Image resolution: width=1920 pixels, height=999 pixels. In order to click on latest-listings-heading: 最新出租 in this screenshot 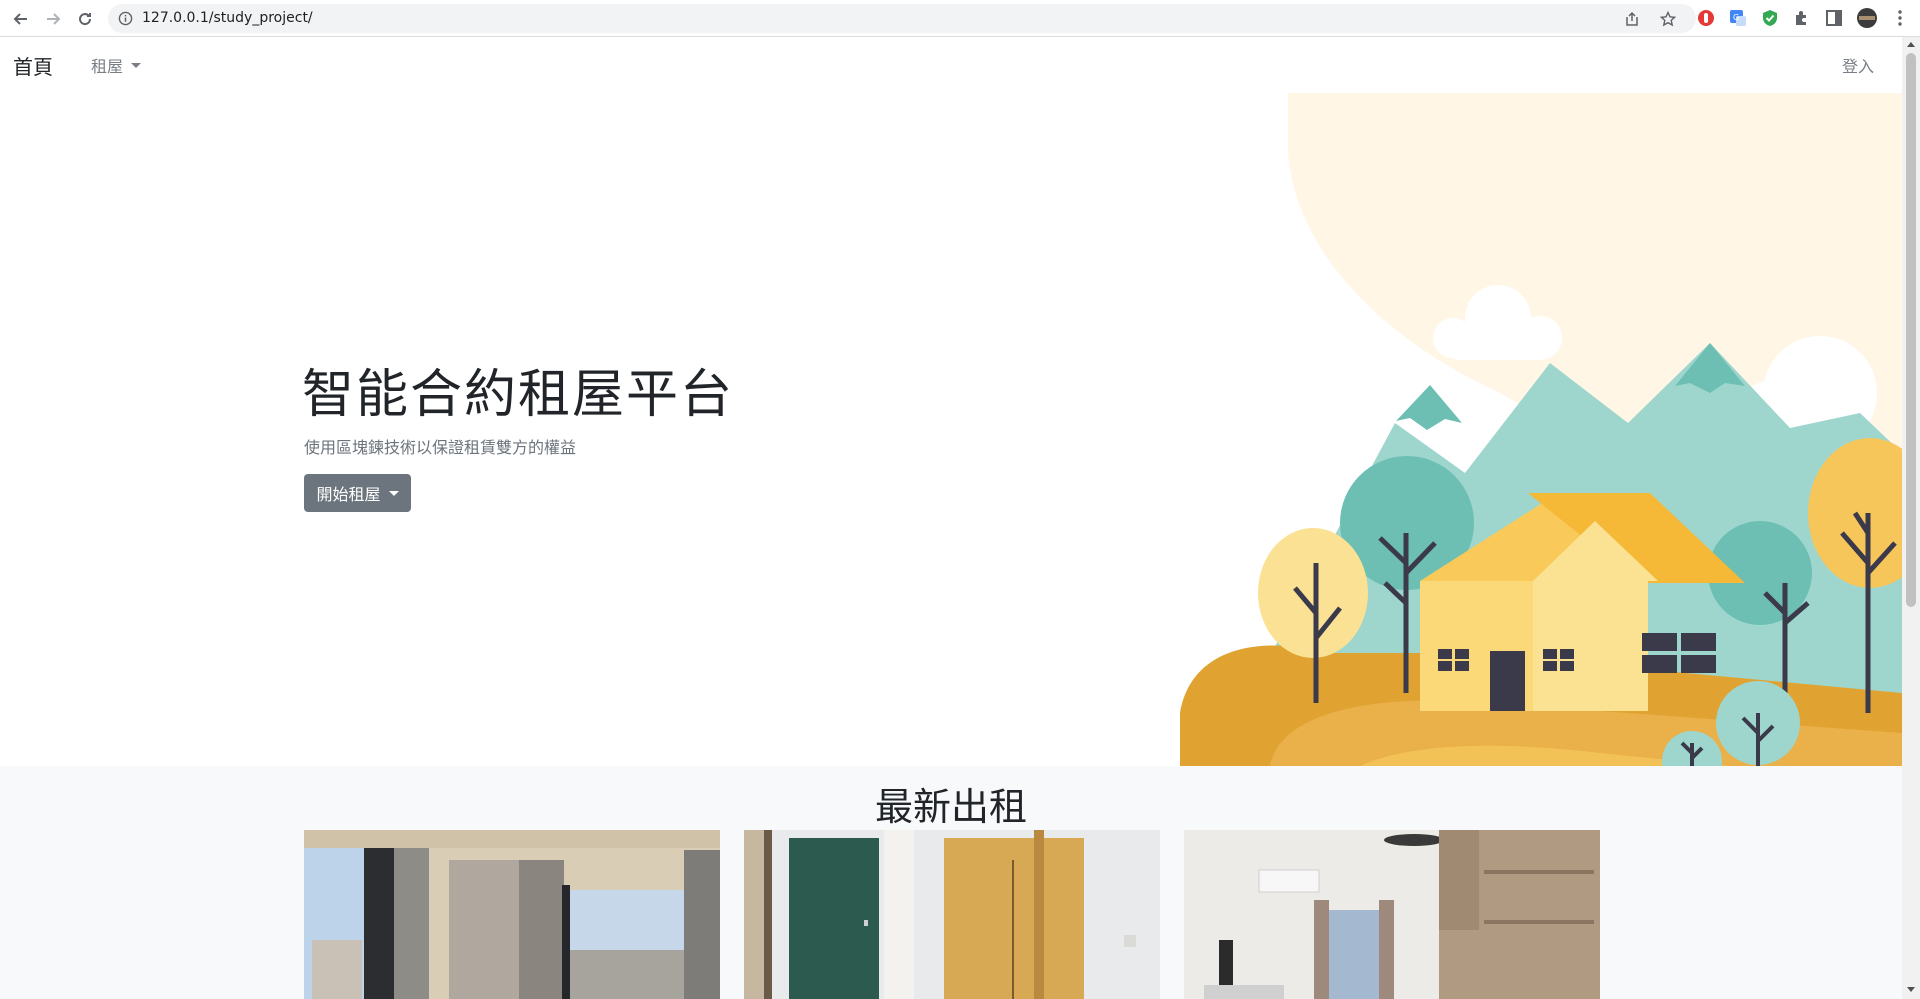, I will do `click(950, 807)`.